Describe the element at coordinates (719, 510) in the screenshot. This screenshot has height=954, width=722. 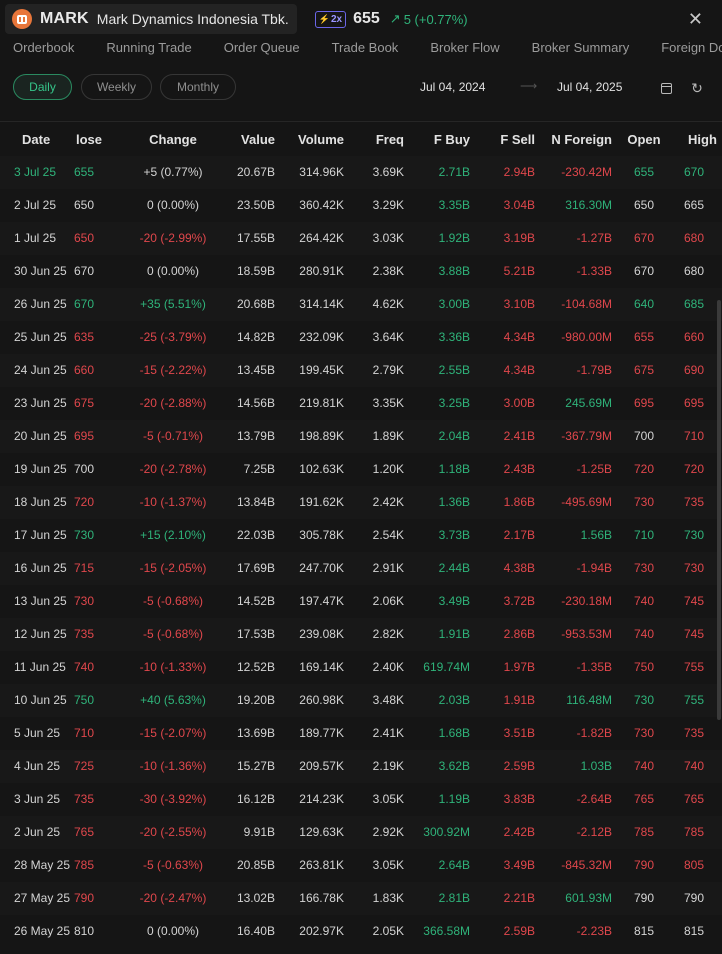
I see `table-scrollbar` at that location.